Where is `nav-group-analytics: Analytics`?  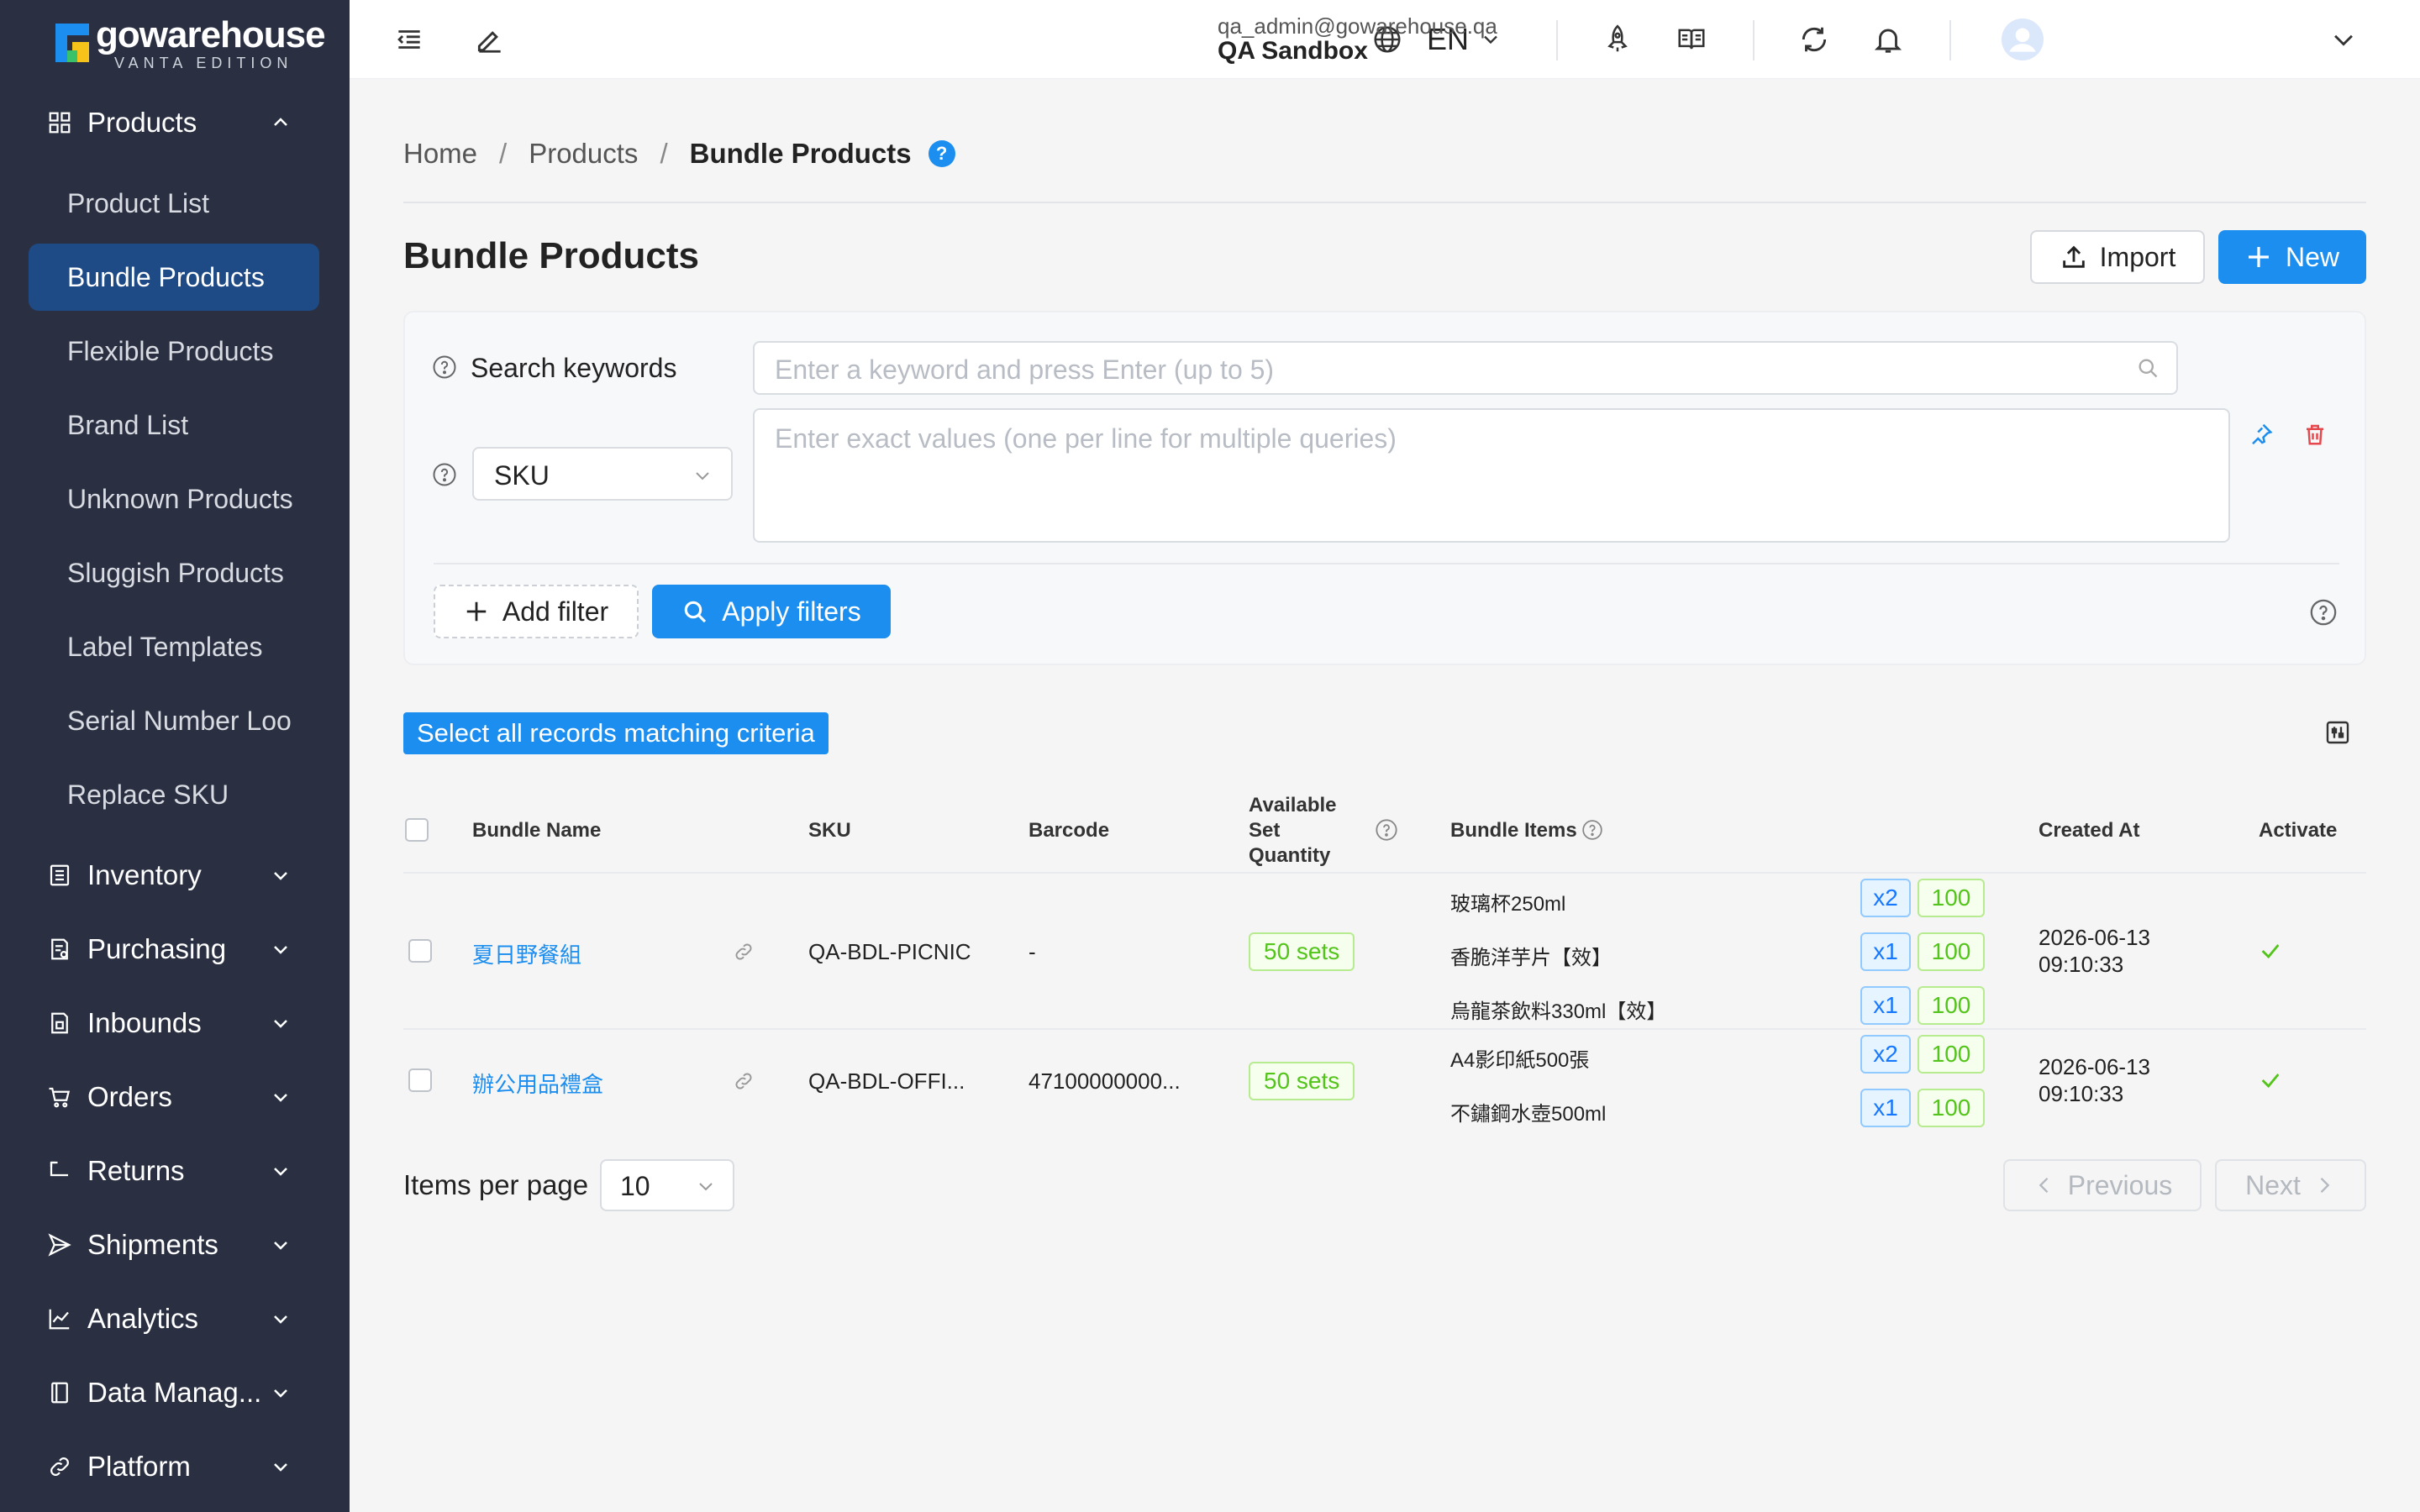
nav-group-analytics: Analytics is located at coordinates (175, 1319).